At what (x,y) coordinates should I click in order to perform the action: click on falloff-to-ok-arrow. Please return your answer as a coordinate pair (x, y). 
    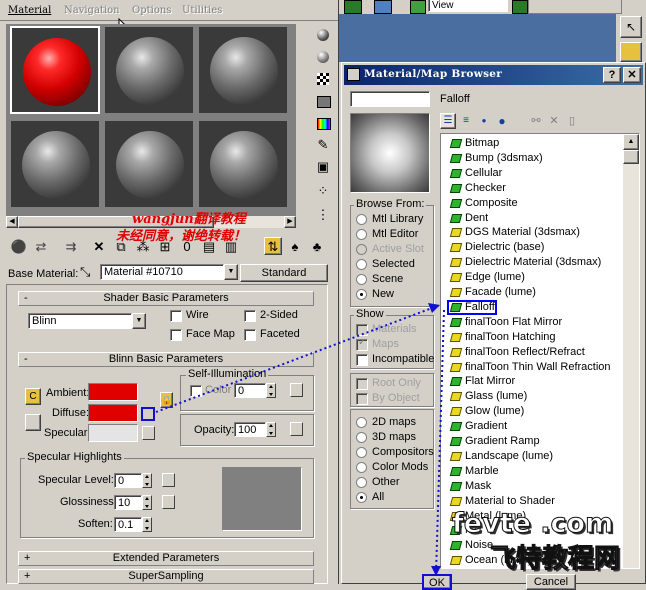
    Looking at the image, I should click on (440, 442).